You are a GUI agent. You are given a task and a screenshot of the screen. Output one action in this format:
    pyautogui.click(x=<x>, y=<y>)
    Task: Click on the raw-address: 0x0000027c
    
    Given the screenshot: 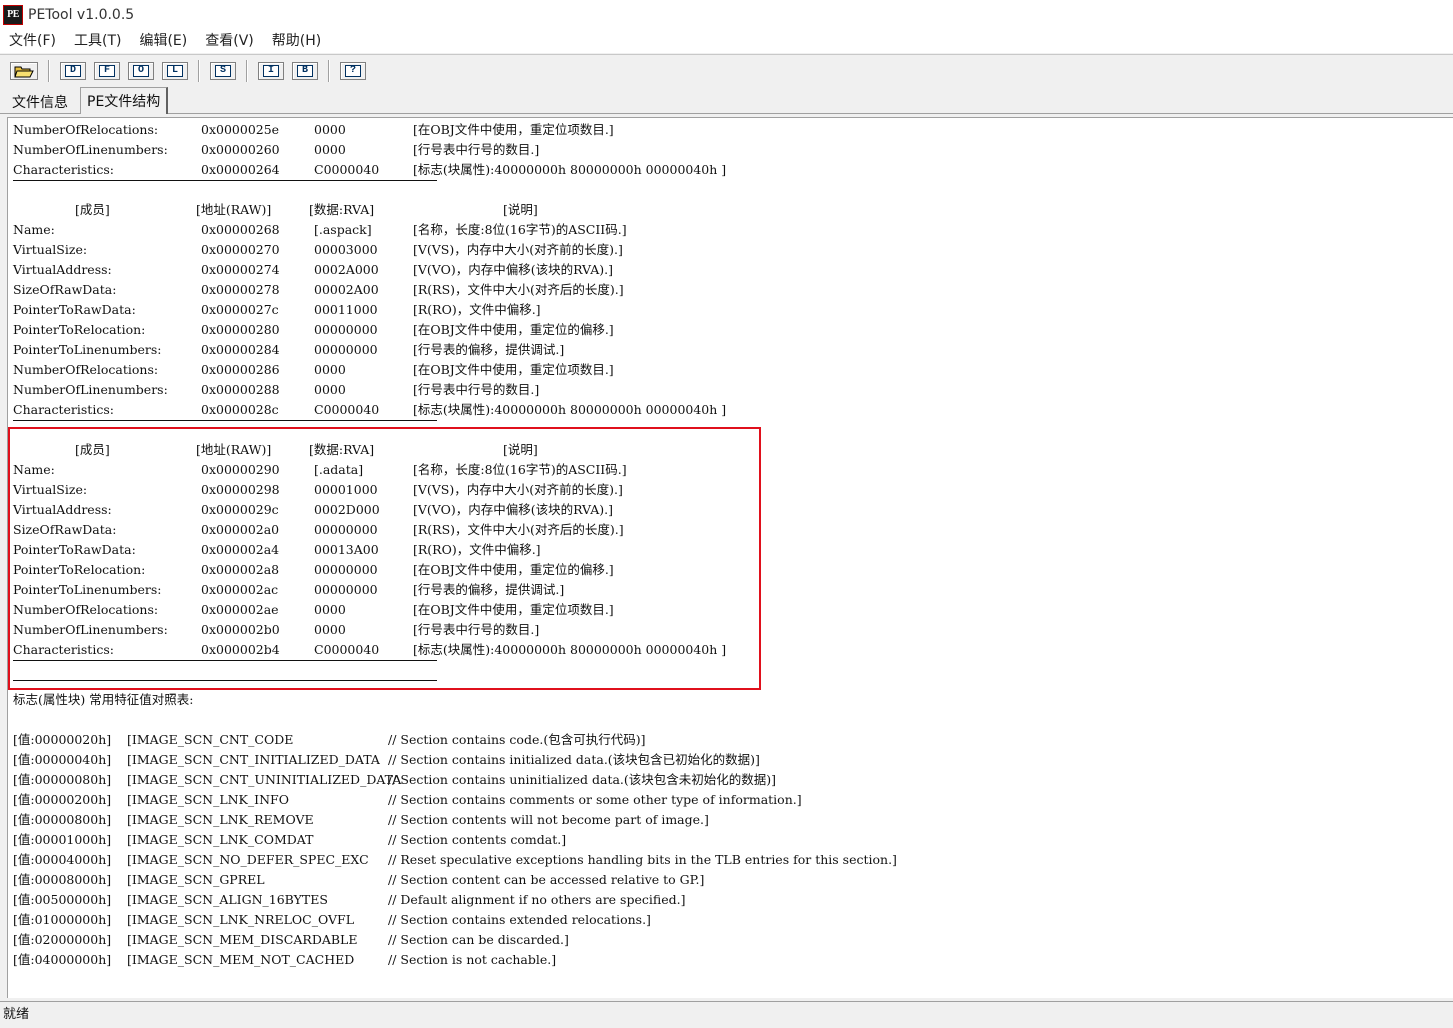 What is the action you would take?
    pyautogui.click(x=240, y=309)
    